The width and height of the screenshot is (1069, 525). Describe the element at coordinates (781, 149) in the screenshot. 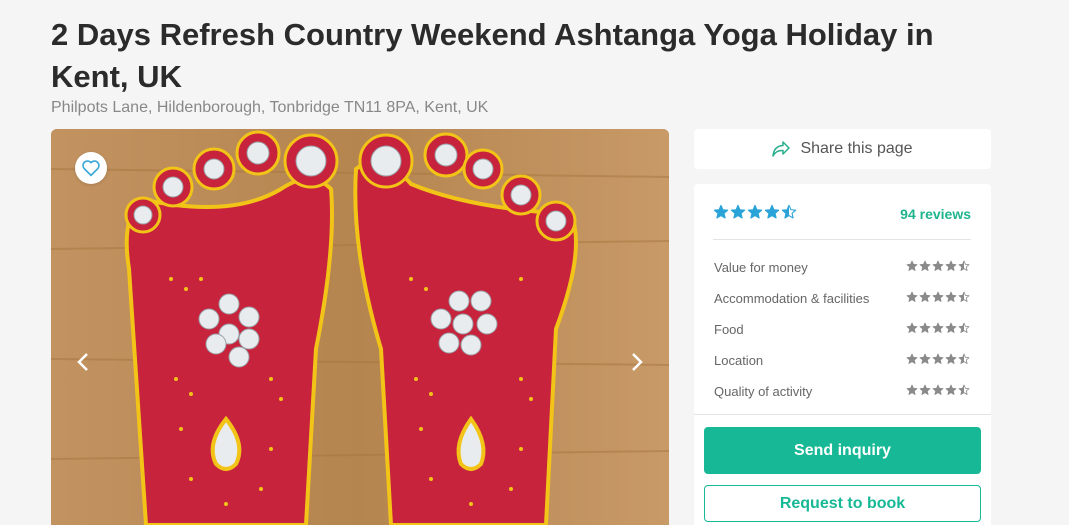

I see `share-arrow-icon` at that location.